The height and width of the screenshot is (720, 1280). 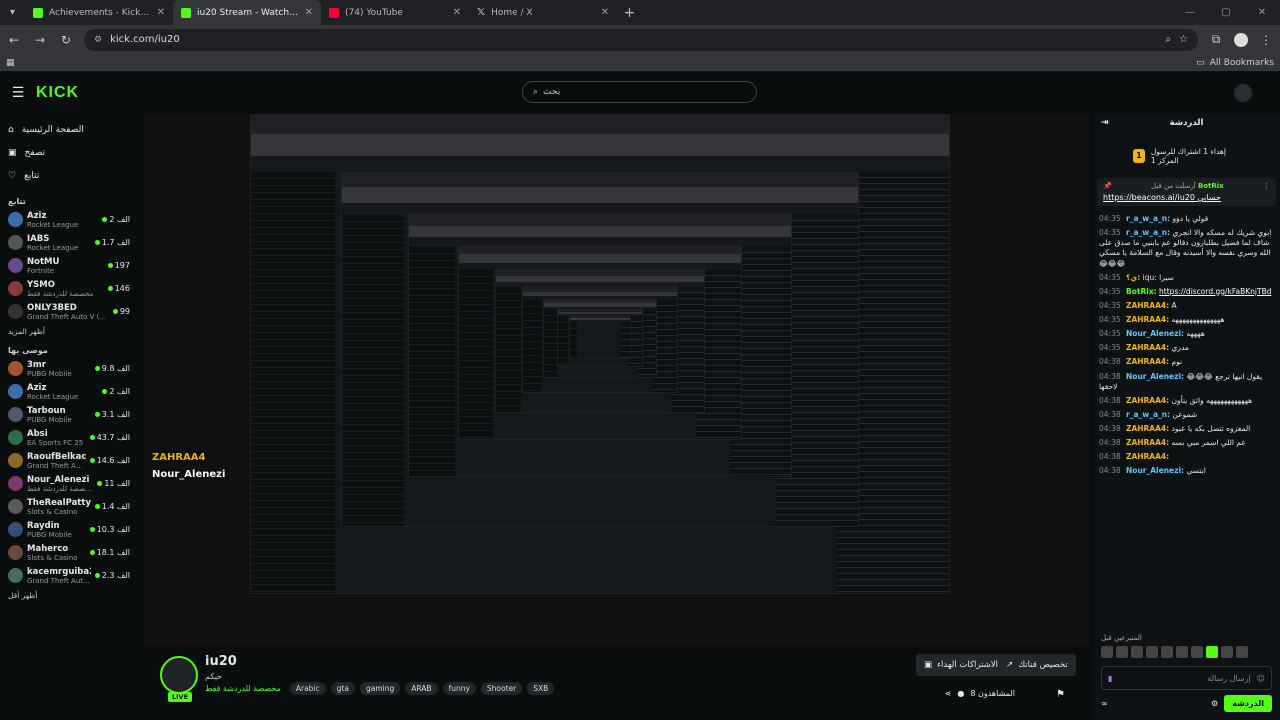 What do you see at coordinates (543, 12) in the screenshot?
I see `browser-tab: 𝕏 Home / X ✕` at bounding box center [543, 12].